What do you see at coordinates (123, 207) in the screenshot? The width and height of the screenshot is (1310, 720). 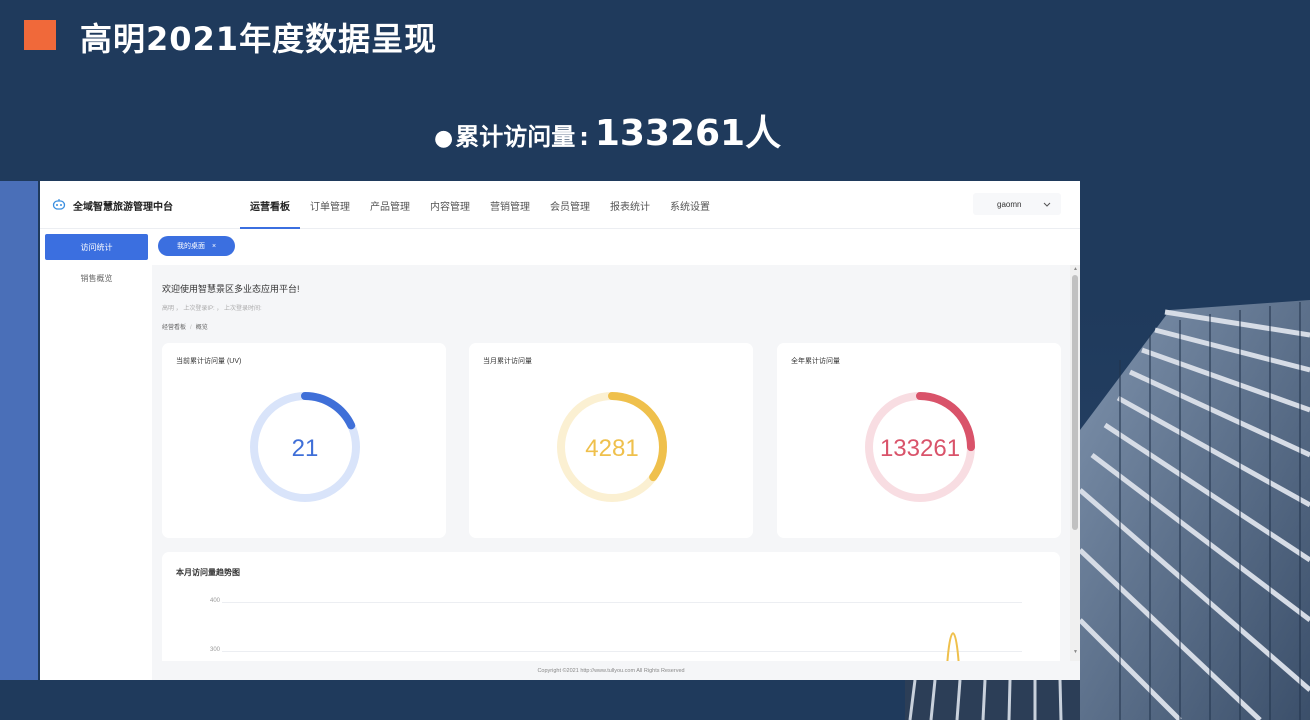 I see `app-name: 全域智慧旅游管理中台` at bounding box center [123, 207].